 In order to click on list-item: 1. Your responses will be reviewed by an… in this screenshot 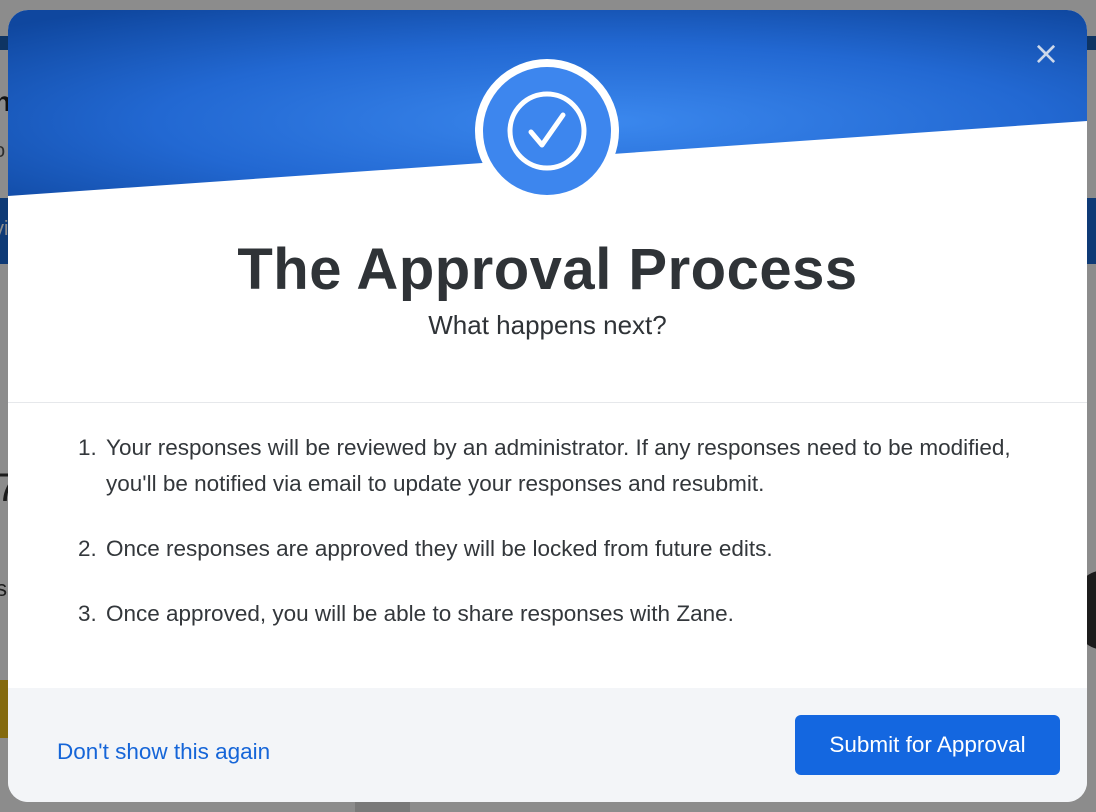, I will do `click(558, 466)`.